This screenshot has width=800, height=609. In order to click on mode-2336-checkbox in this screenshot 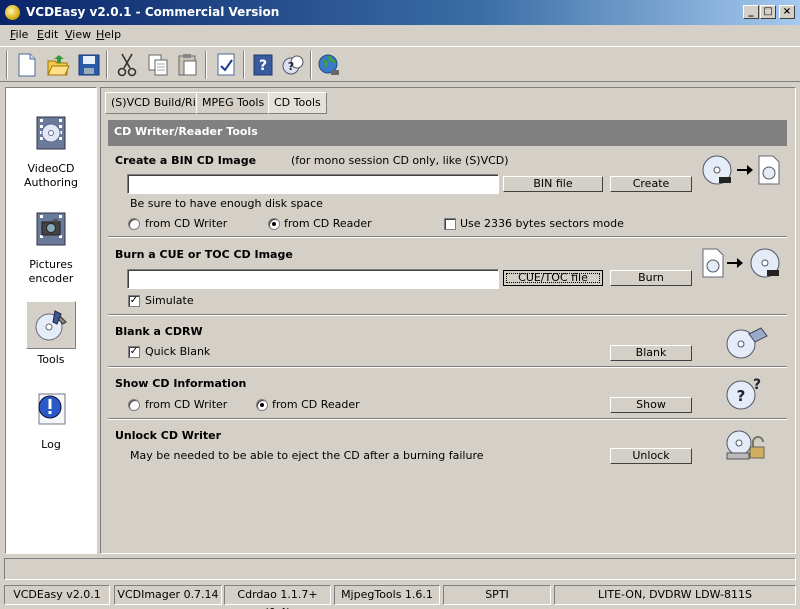, I will do `click(450, 224)`.